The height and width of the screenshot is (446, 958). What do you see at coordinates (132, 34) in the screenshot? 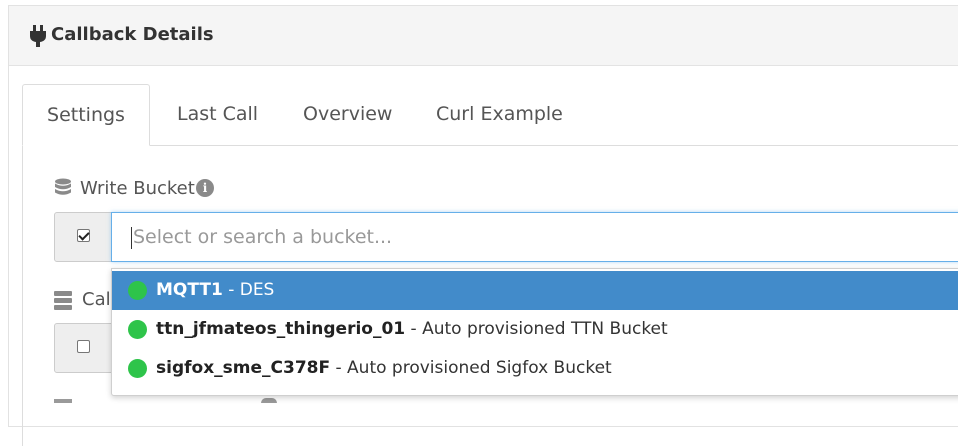
I see `panel-title: Callback Details` at bounding box center [132, 34].